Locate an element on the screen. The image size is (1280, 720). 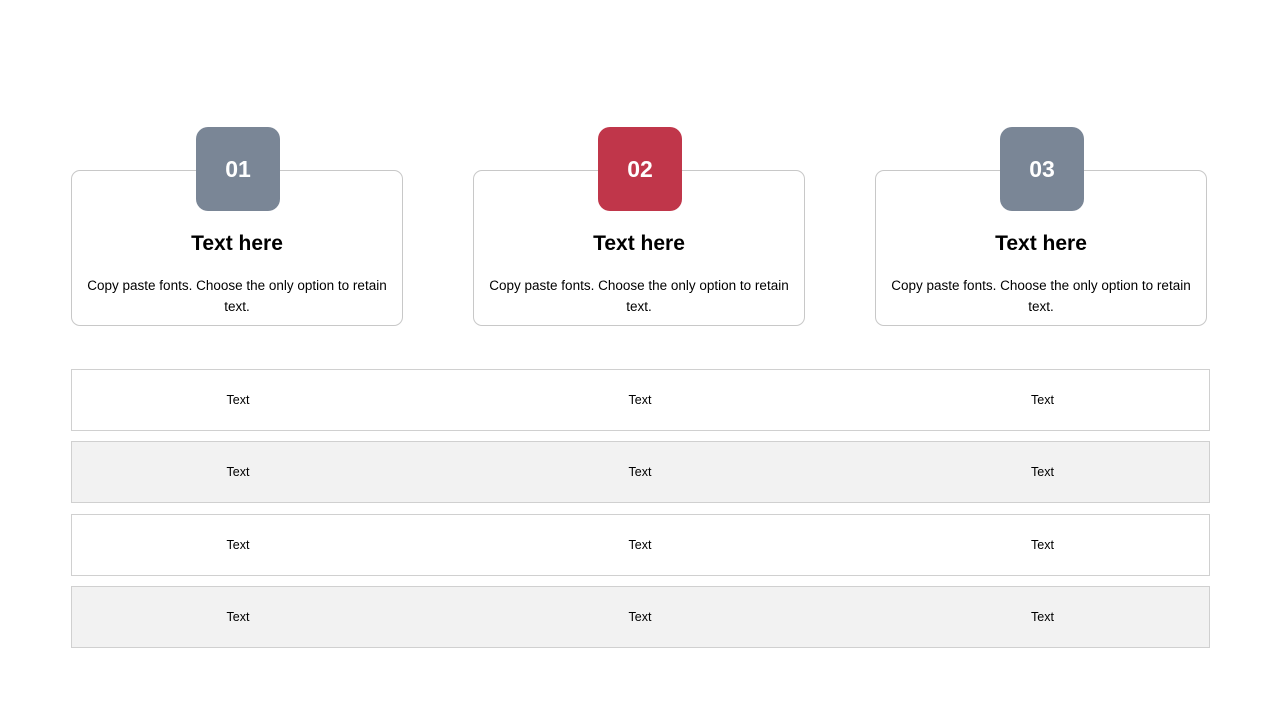
card-number-badge: 01 is located at coordinates (238, 169).